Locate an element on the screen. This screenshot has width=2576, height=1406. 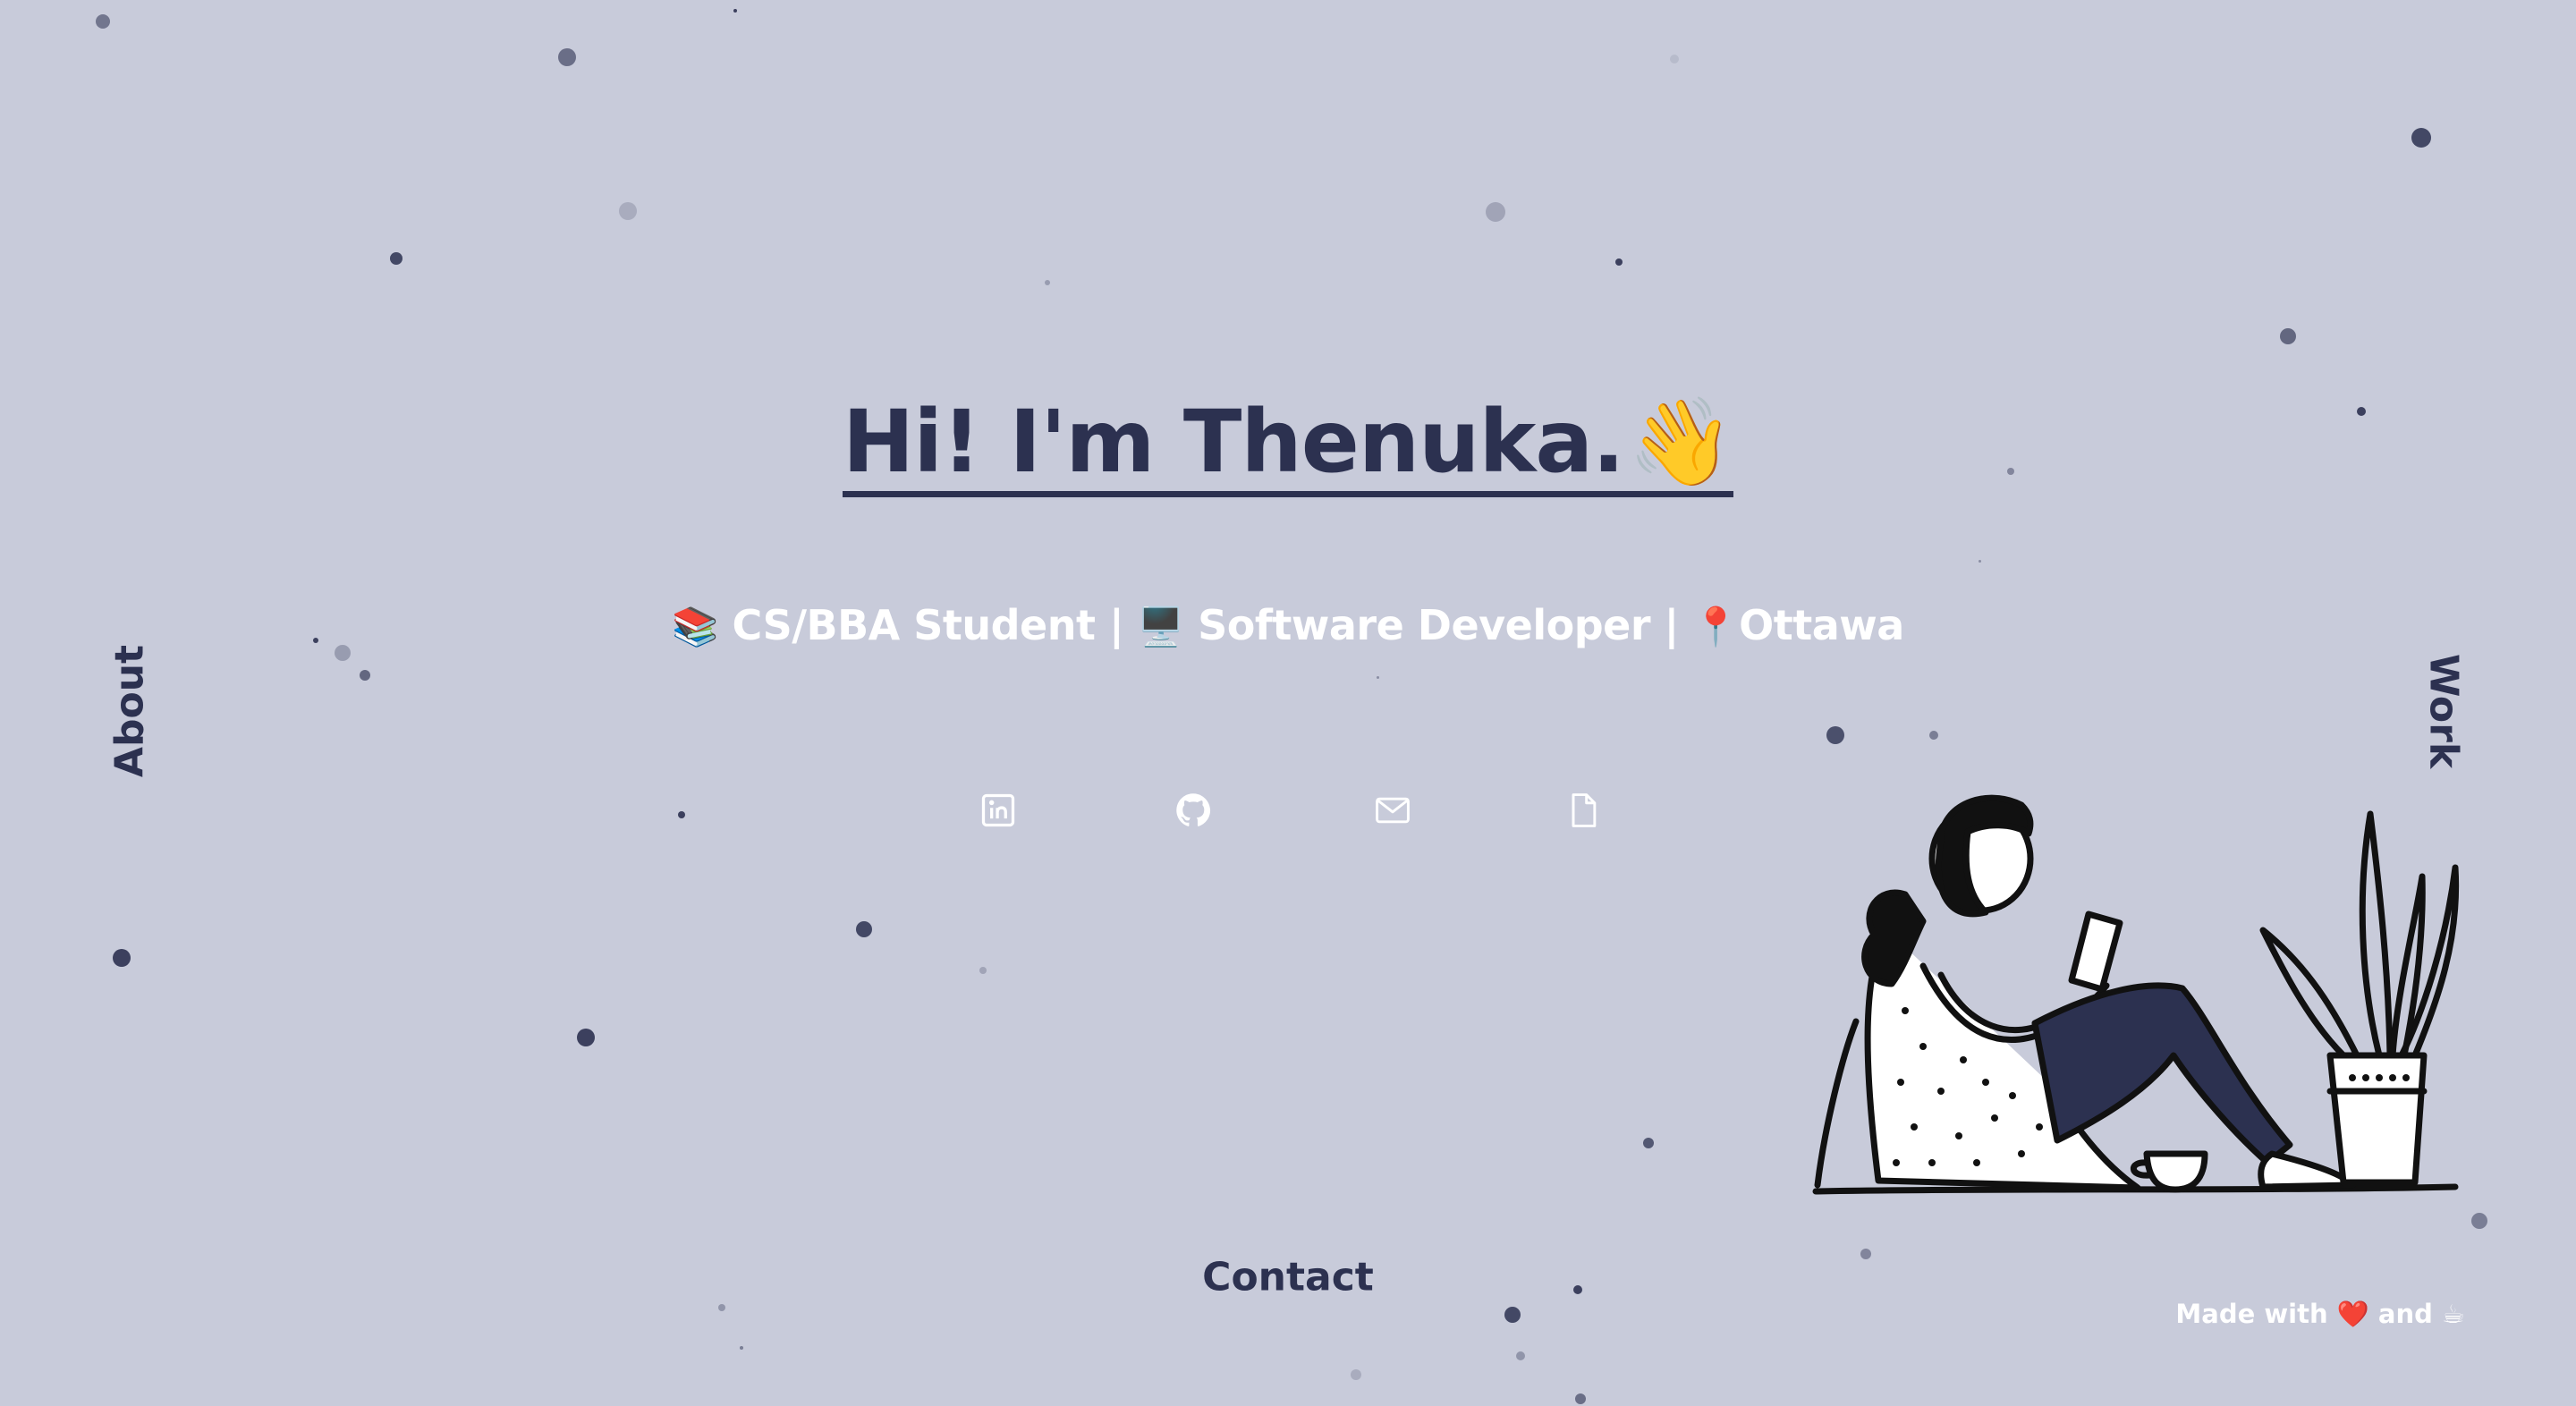
subtitle-role-developer: Software Developer | is located at coordinates (1438, 625).